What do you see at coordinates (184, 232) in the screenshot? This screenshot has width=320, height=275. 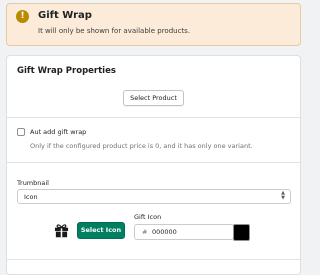 I see `gift-icon-color-input: # 000000` at bounding box center [184, 232].